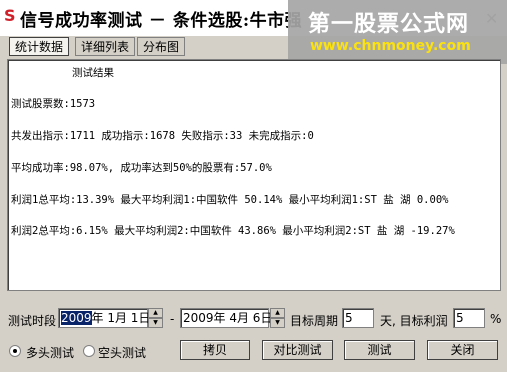  Describe the element at coordinates (314, 321) in the screenshot. I see `target-period-label: 目标周期` at that location.